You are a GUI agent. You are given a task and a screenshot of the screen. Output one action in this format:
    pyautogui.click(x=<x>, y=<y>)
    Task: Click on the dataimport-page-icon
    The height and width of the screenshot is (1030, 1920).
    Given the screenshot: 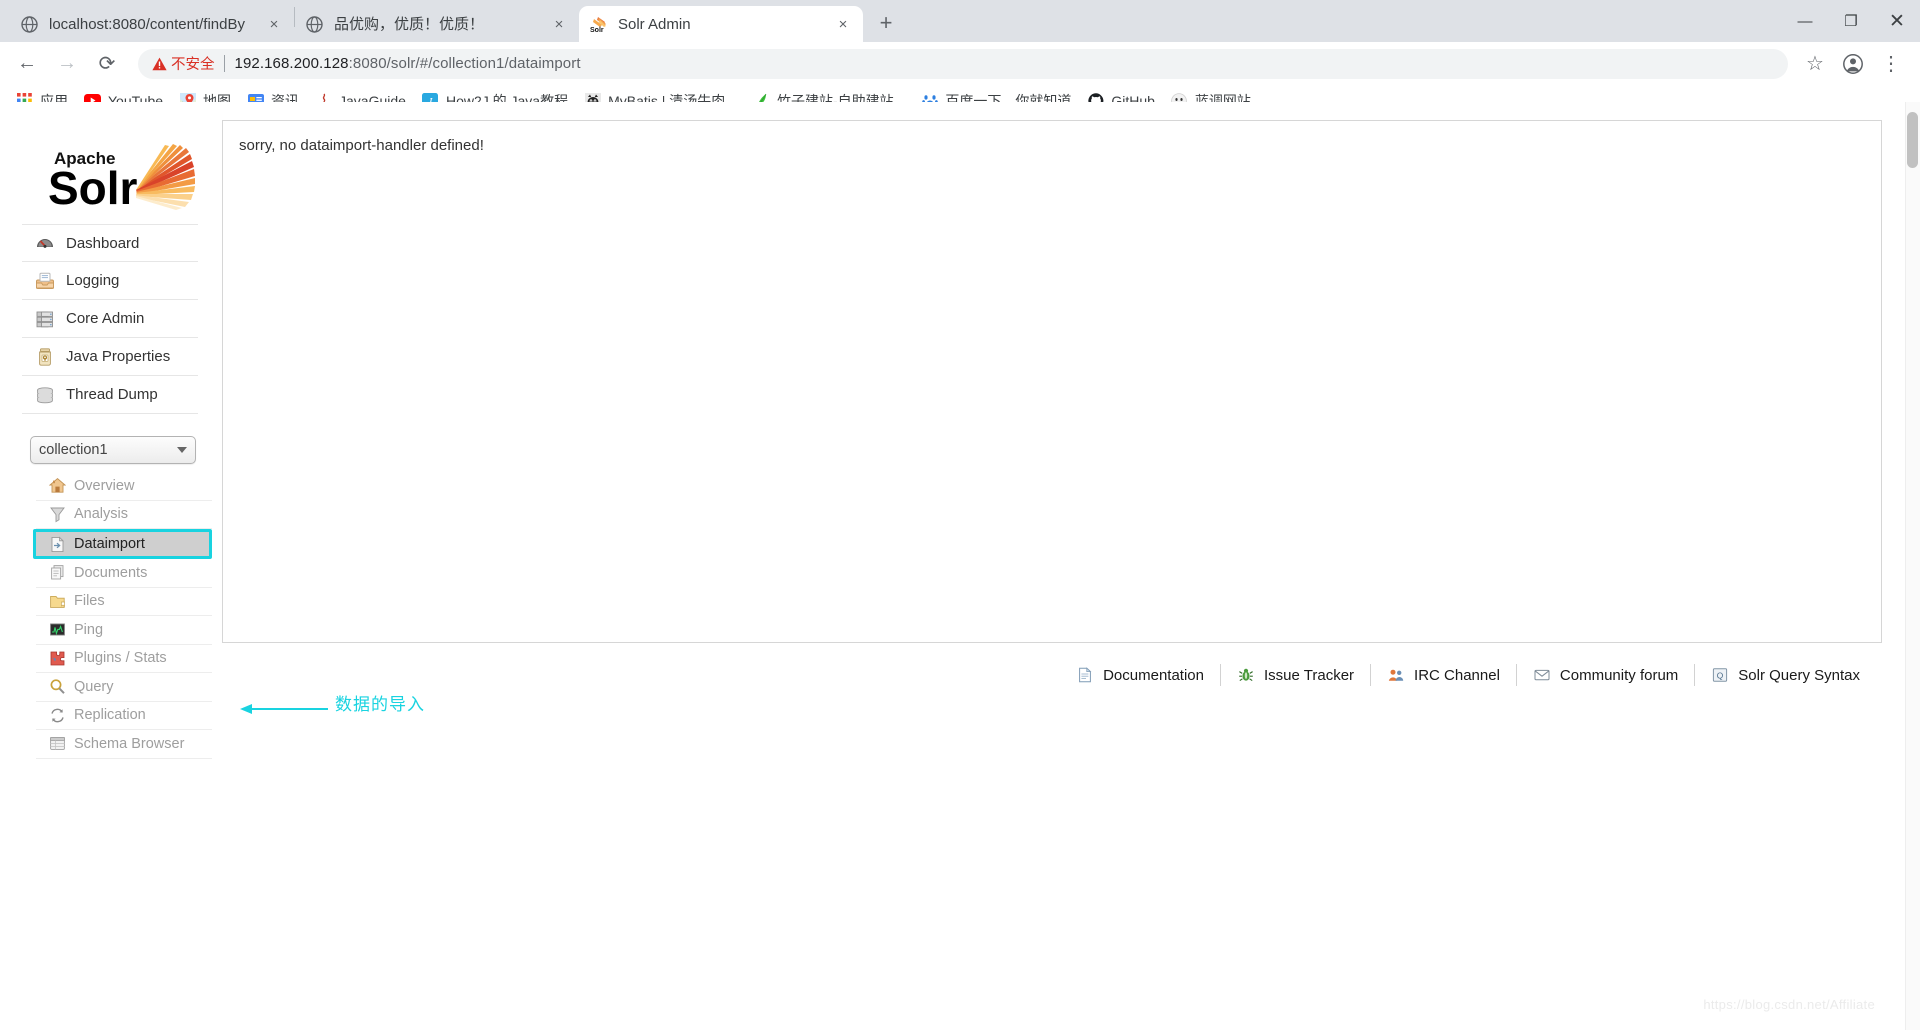 What is the action you would take?
    pyautogui.click(x=57, y=544)
    